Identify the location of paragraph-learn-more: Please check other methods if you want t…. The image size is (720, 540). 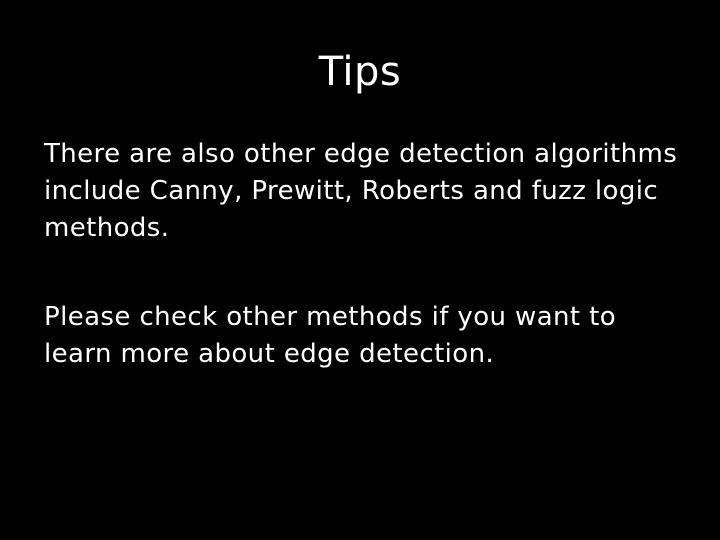
(330, 335).